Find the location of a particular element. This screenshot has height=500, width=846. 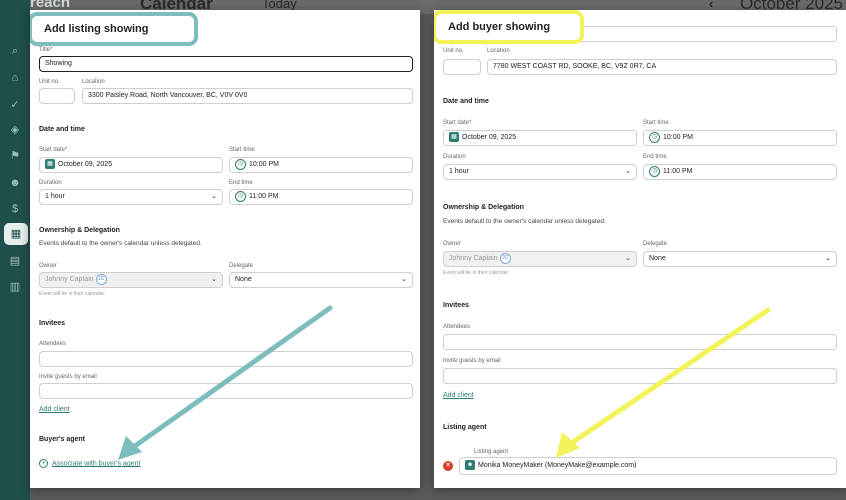

buyers-agent-heading: Buyer's agent is located at coordinates (62, 439).